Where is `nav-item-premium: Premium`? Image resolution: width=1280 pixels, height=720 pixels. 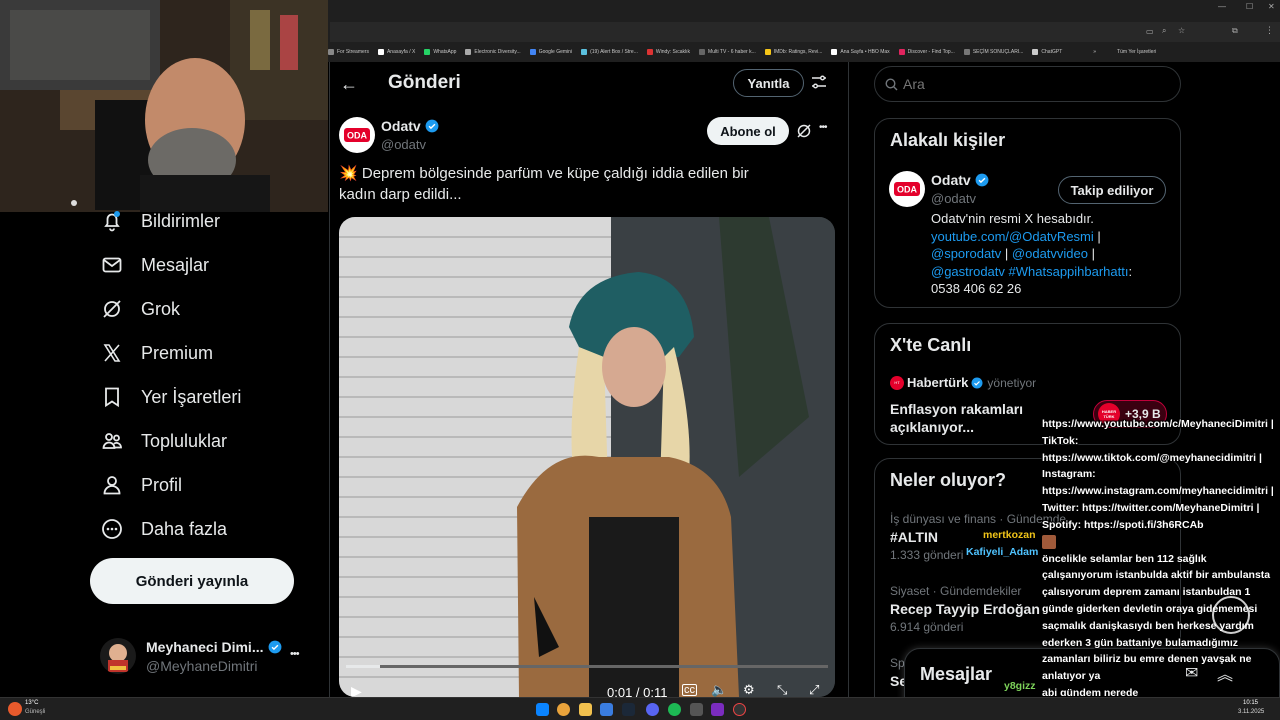
nav-item-premium: Premium is located at coordinates (156, 353).